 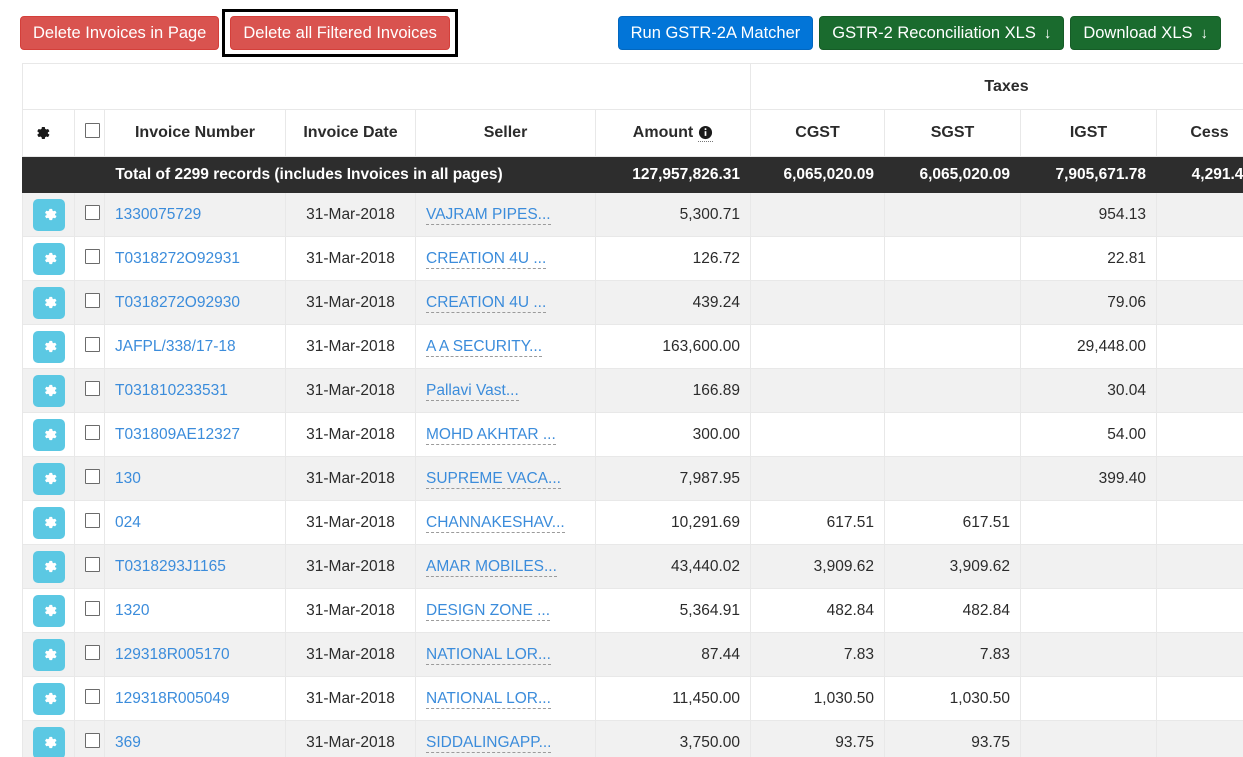 What do you see at coordinates (340, 33) in the screenshot?
I see `delete-all-filtered-invoices-button: Delete all Filtered Invoices` at bounding box center [340, 33].